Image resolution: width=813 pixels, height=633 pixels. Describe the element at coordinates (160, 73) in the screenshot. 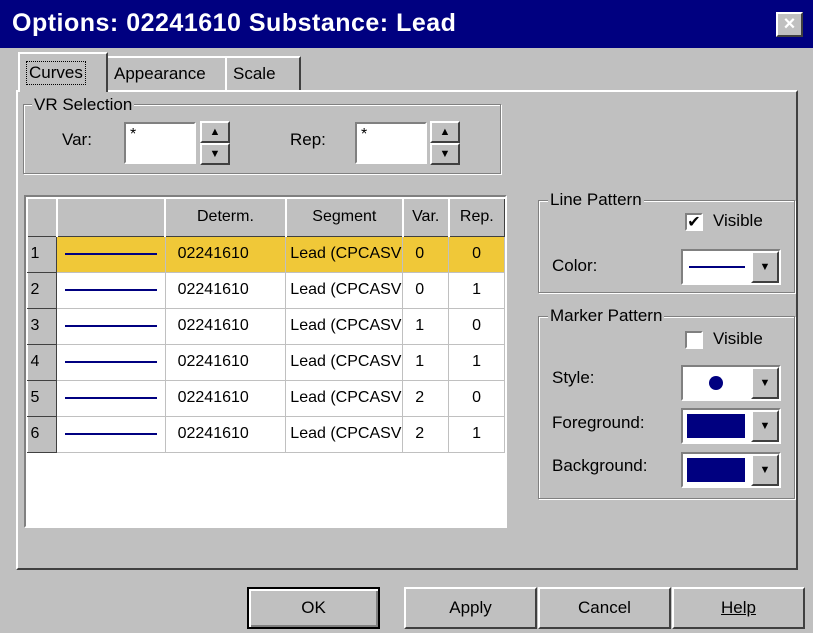

I see `tab-appearance-label: Appearance` at that location.